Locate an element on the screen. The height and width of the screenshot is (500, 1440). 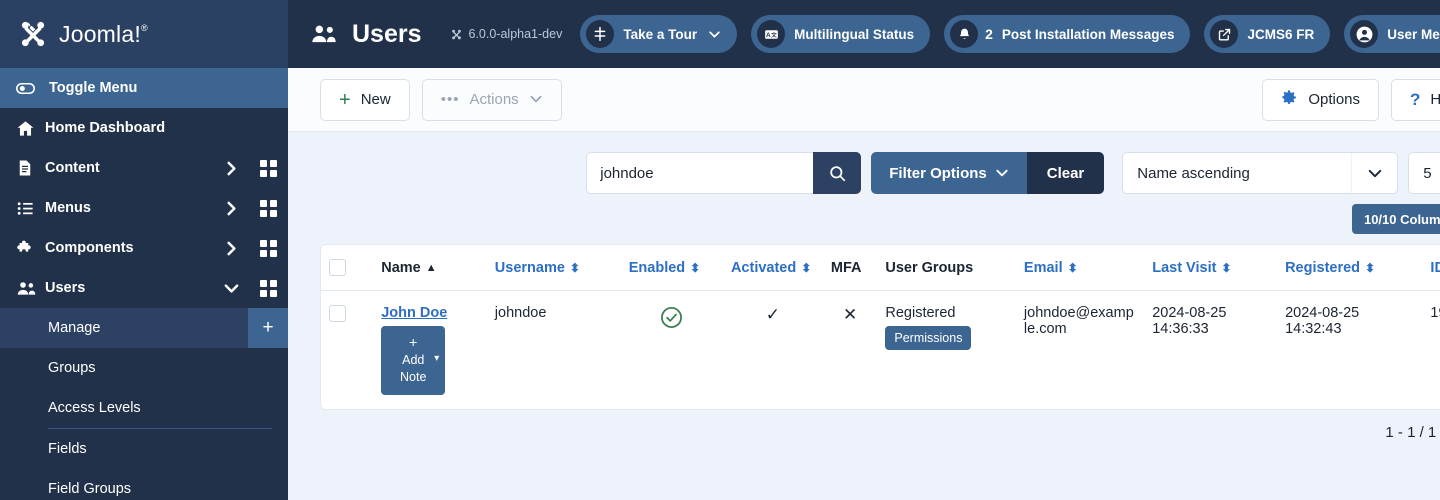
brand-registered-mark: ® is located at coordinates (144, 27).